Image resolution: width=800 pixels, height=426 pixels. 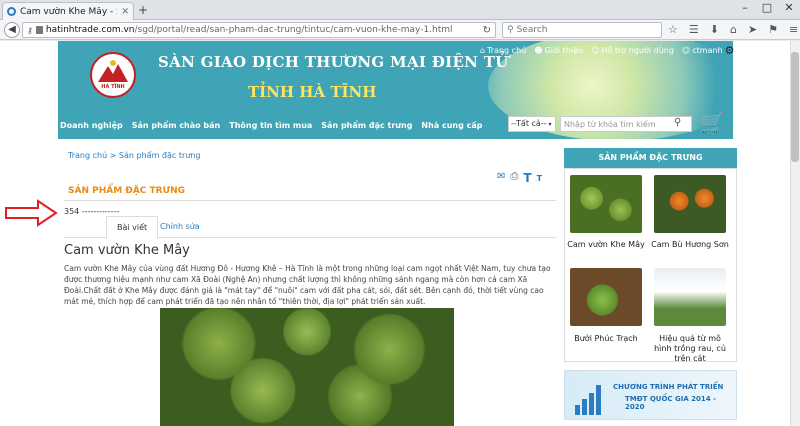 I want to click on key-icon: ⚷, so click(x=30, y=30).